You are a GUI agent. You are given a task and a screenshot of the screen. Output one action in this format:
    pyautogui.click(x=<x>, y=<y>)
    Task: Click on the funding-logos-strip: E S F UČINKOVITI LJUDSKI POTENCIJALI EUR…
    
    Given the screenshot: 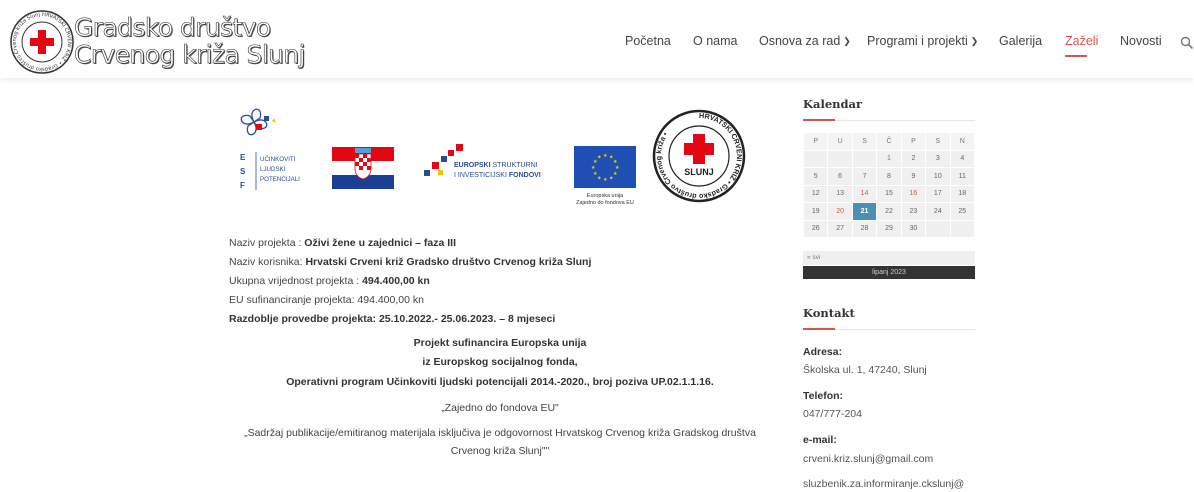 What is the action you would take?
    pyautogui.click(x=493, y=157)
    